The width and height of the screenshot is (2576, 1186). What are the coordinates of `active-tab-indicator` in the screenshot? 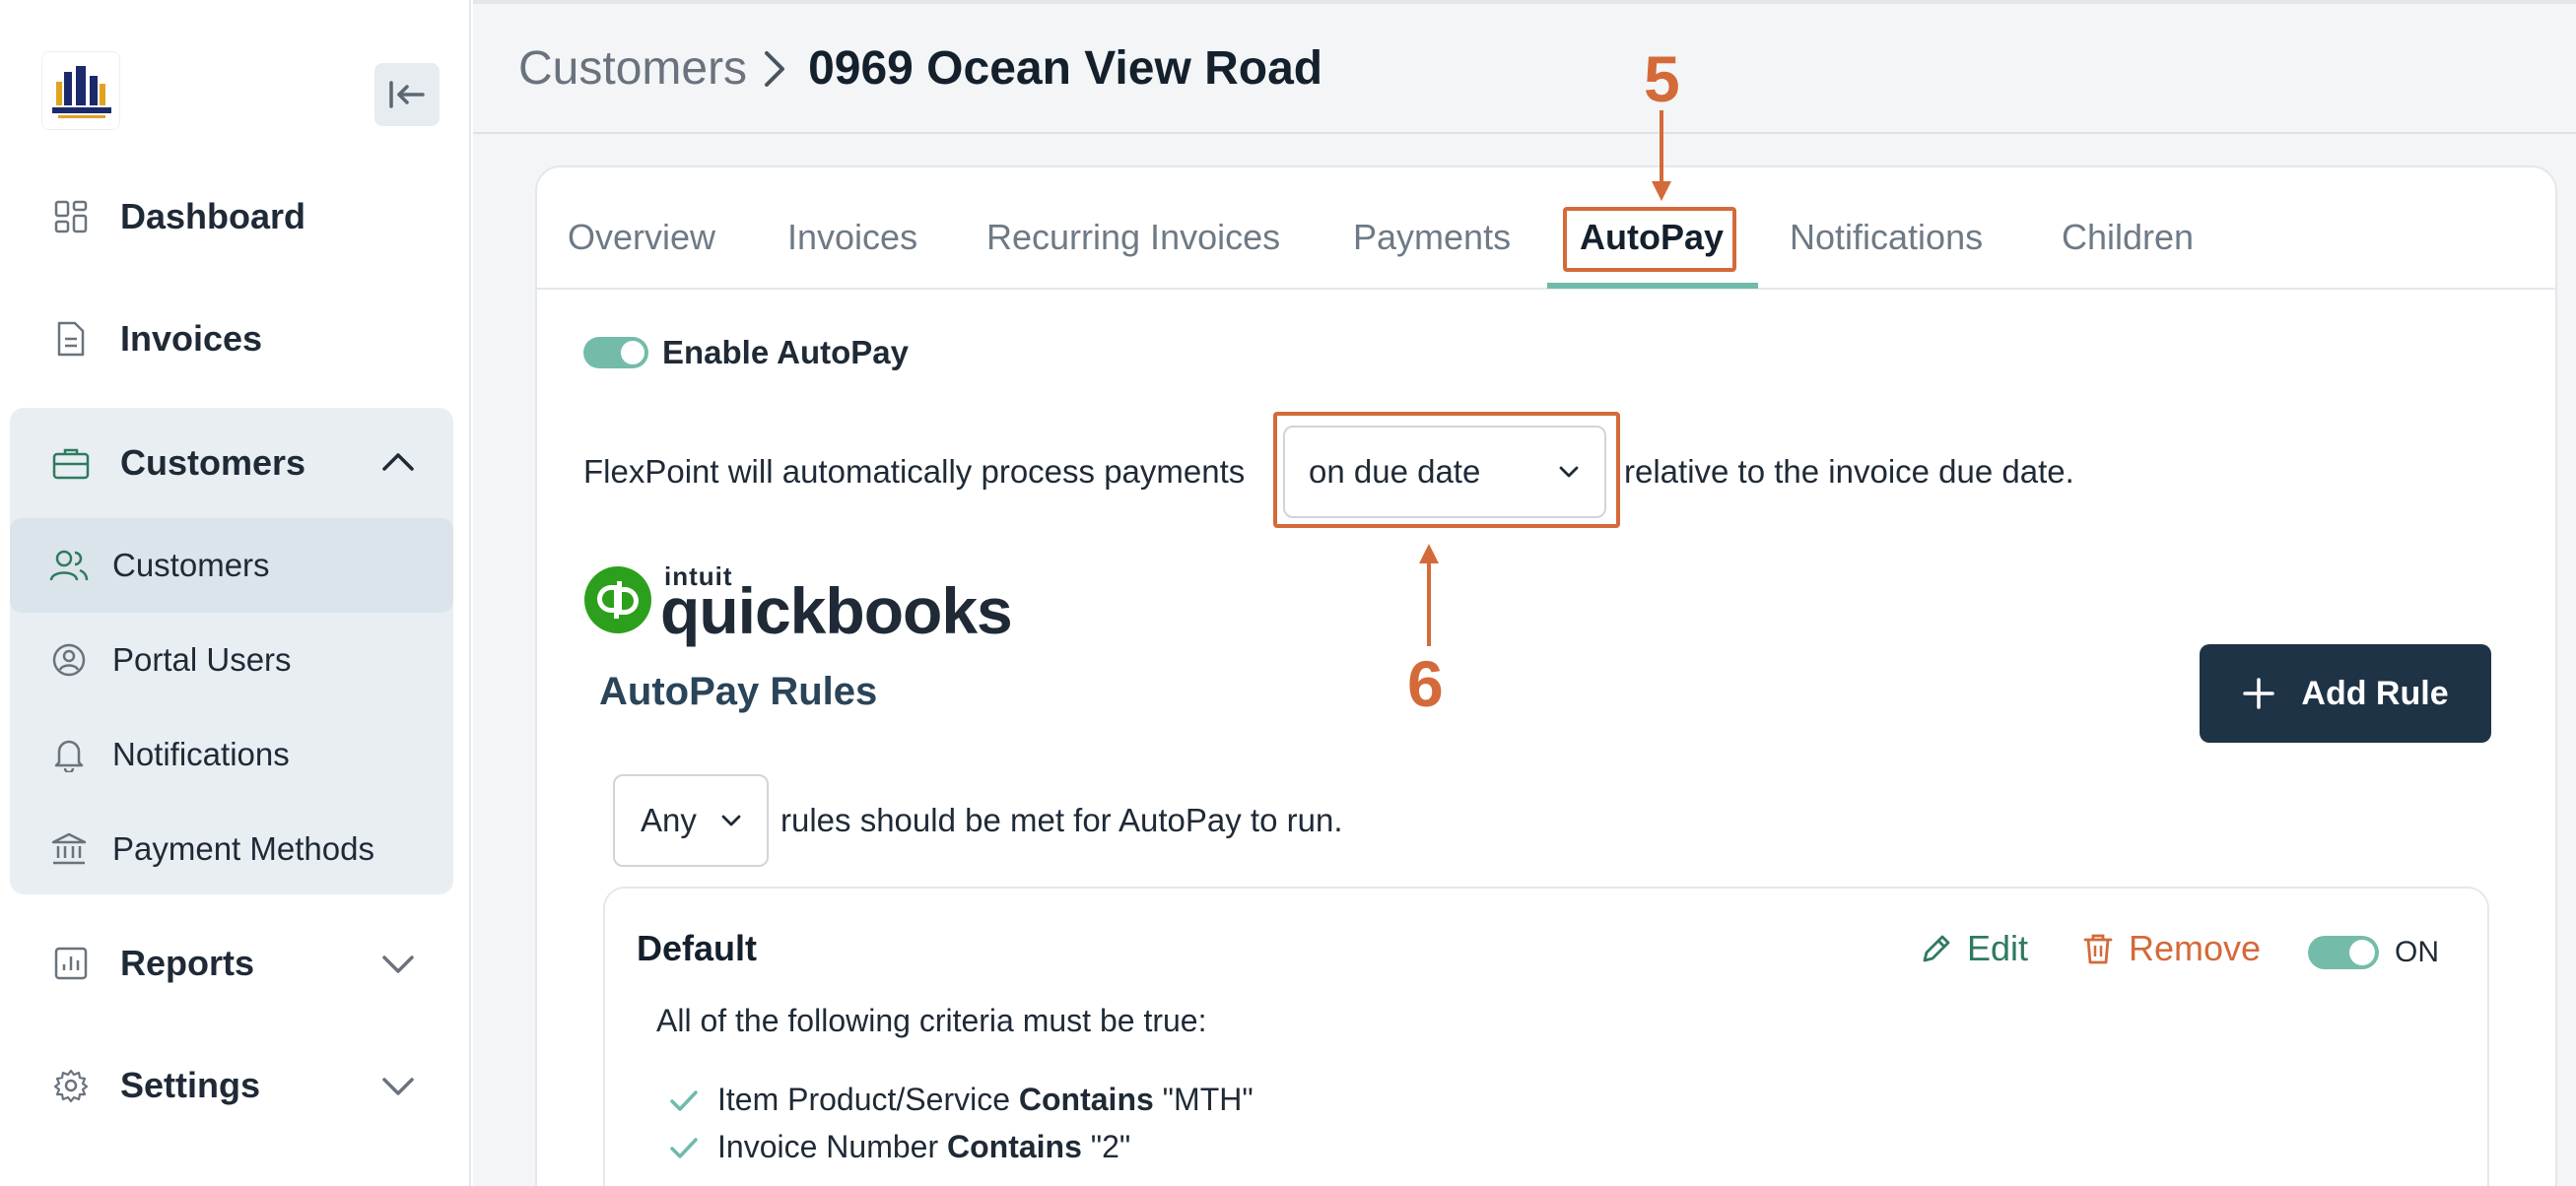 It's located at (1652, 286).